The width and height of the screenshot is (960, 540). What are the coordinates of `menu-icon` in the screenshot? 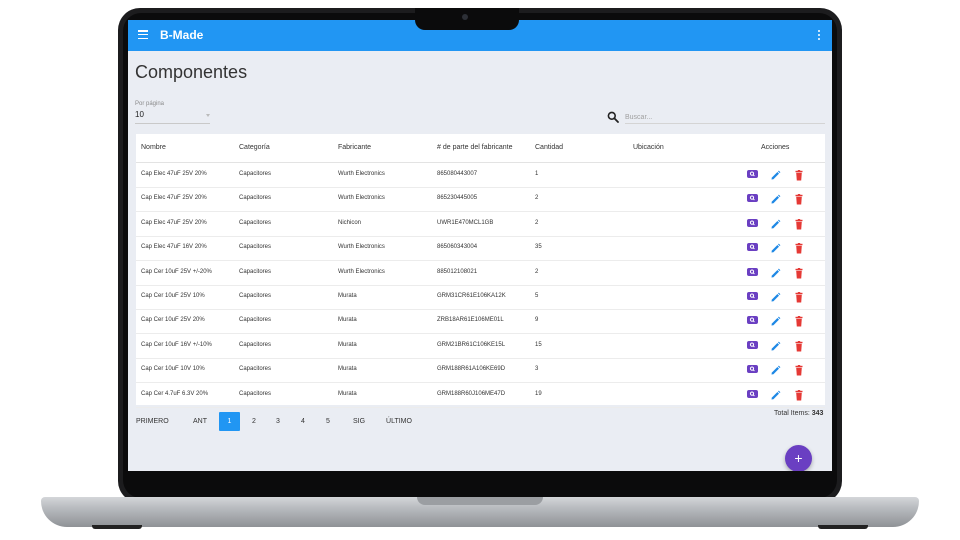 It's located at (143, 34).